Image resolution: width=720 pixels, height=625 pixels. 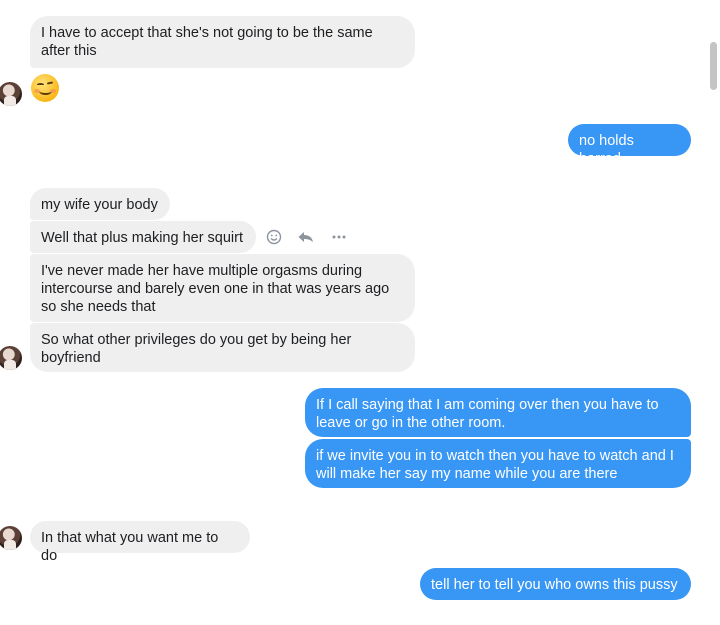 I want to click on react-icon, so click(x=274, y=239).